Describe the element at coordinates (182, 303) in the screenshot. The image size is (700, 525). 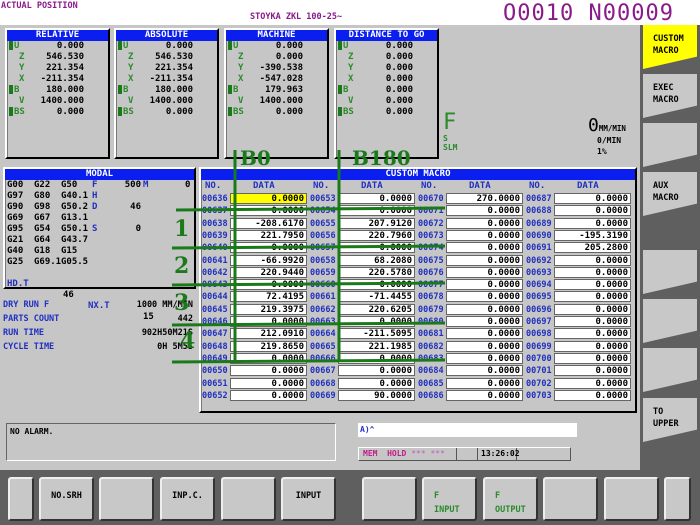
I see `annotation-mark-3: 3` at that location.